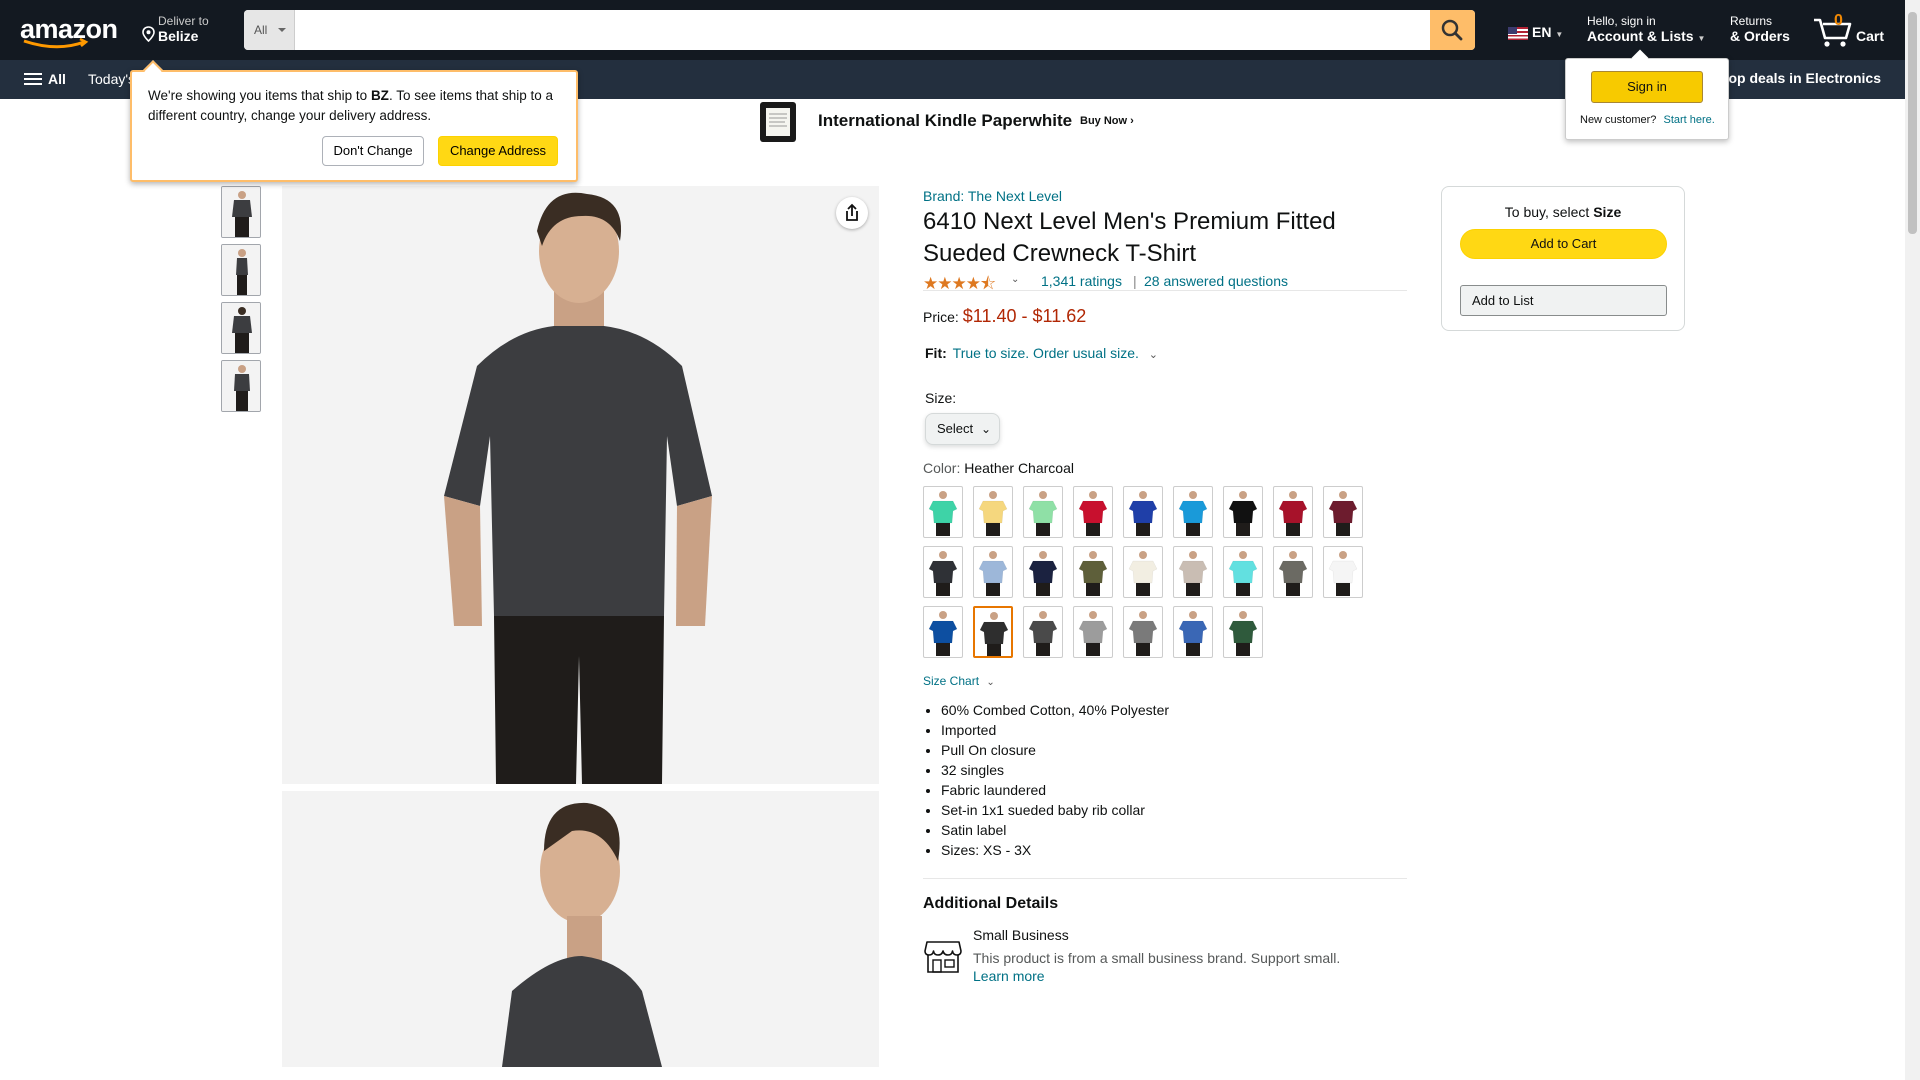 This screenshot has width=1920, height=1080. What do you see at coordinates (1019, 468) in the screenshot?
I see `color-value: Heather Charcoal` at bounding box center [1019, 468].